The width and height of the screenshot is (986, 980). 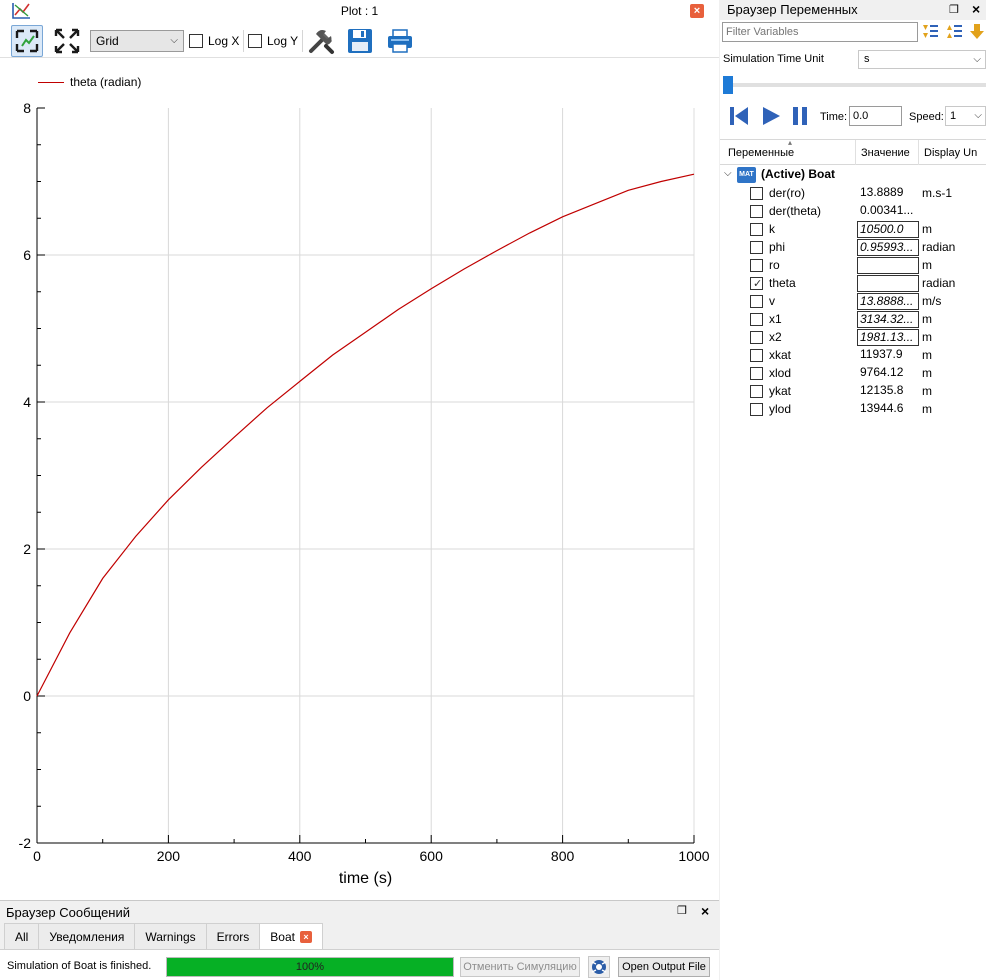 What do you see at coordinates (520, 967) in the screenshot?
I see `cancel-simulation-button: Отменить Симуляцию` at bounding box center [520, 967].